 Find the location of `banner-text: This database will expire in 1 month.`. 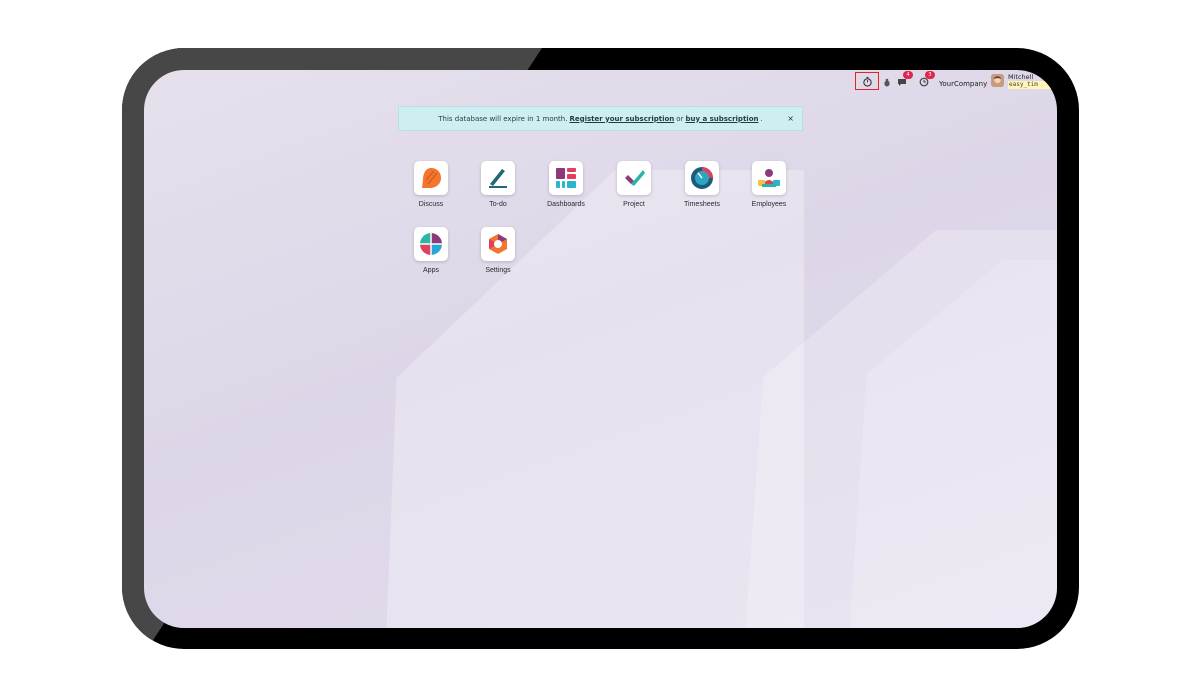

banner-text: This database will expire in 1 month. is located at coordinates (503, 118).